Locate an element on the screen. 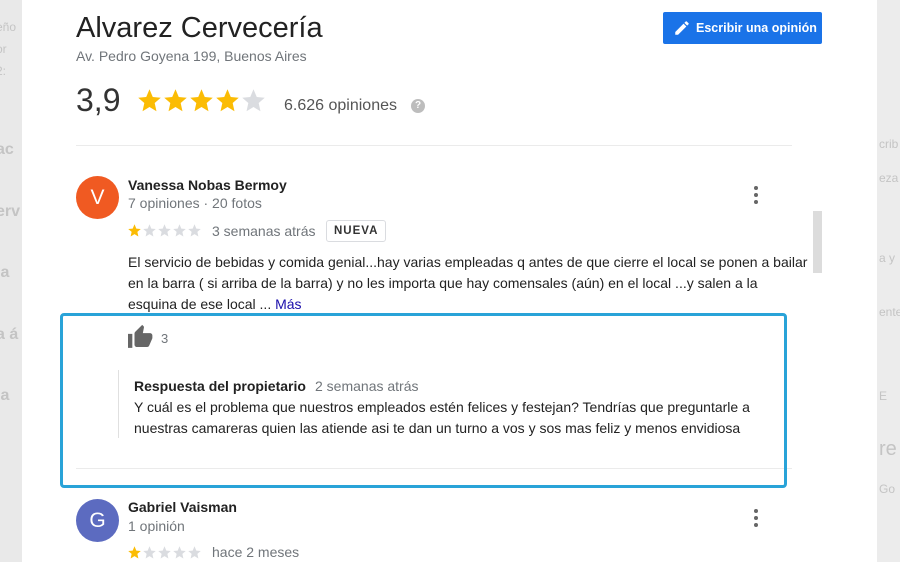 This screenshot has width=900, height=562. bg-fragment: or is located at coordinates (3, 49).